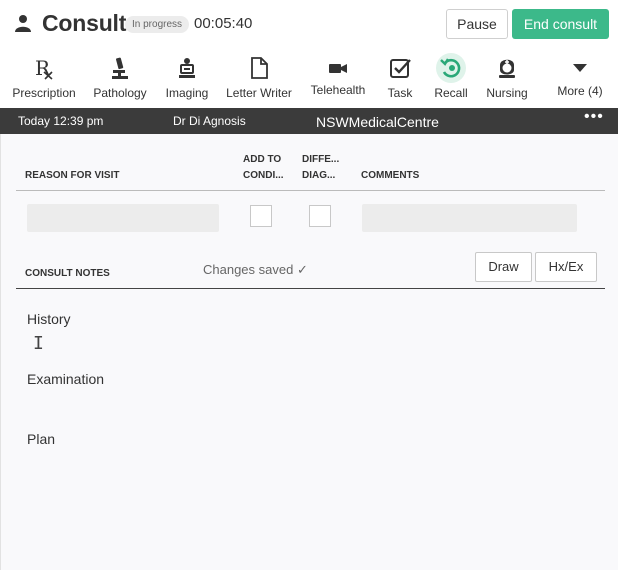  I want to click on video-camera-icon, so click(338, 68).